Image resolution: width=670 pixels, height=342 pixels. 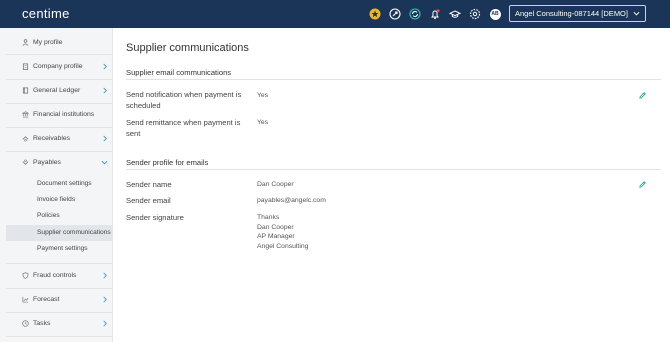 I want to click on sidebar-item-my-profile: My profile, so click(x=59, y=44).